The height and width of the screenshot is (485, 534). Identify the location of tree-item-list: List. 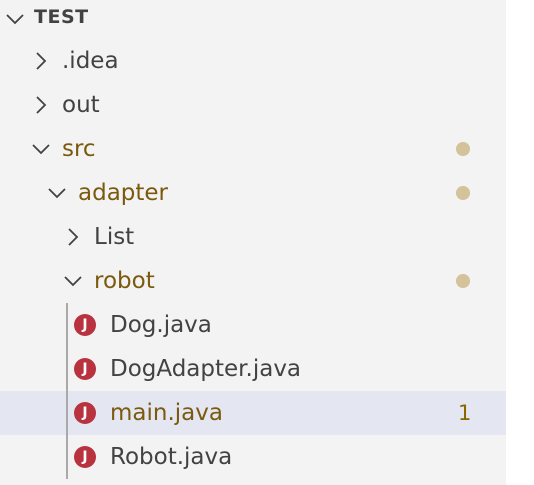
(253, 237).